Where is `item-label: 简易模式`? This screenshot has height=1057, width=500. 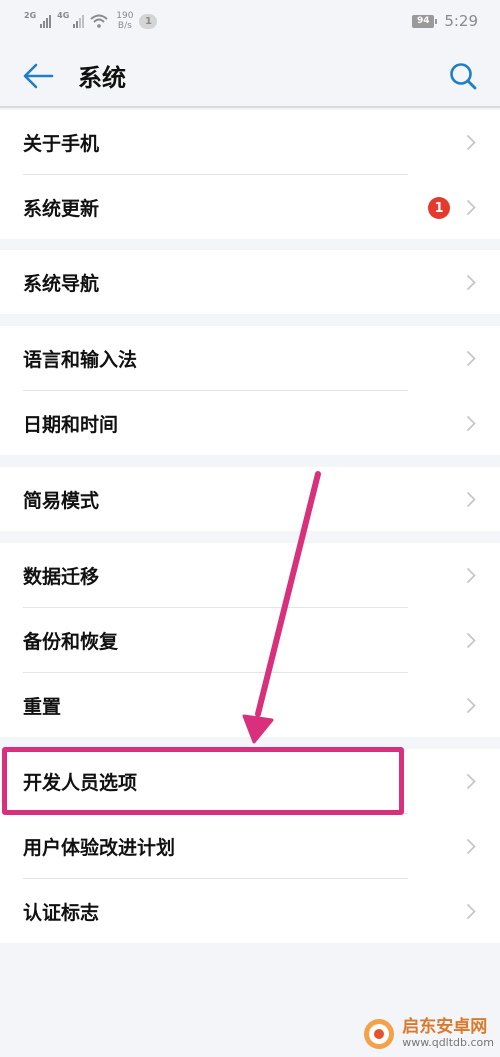 item-label: 简易模式 is located at coordinates (61, 500).